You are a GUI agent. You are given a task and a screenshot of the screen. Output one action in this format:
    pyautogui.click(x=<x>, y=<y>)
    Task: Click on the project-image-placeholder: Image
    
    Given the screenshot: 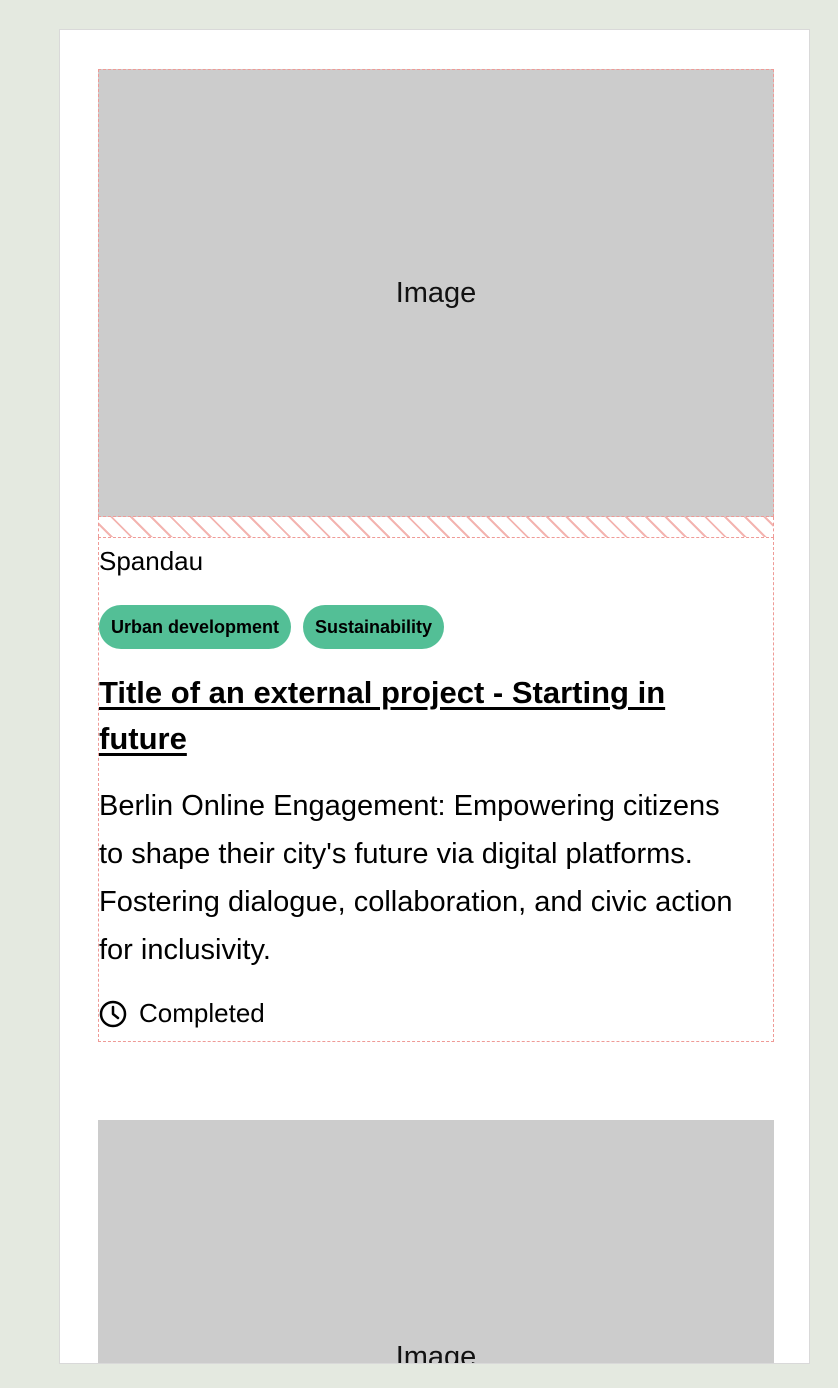 What is the action you would take?
    pyautogui.click(x=436, y=1242)
    